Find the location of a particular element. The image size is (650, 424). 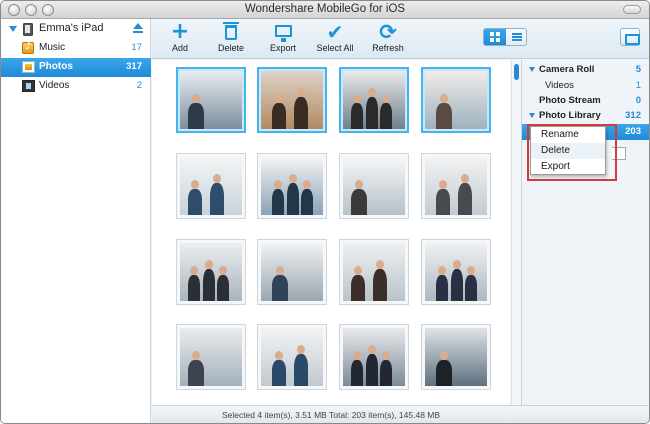

ipad-icon is located at coordinates (28, 29).